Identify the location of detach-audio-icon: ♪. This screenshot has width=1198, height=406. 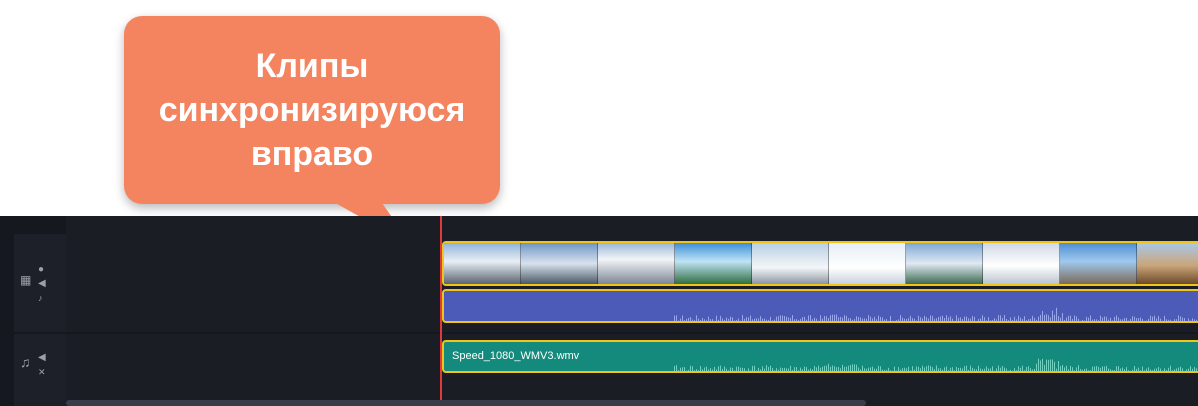
(40, 298).